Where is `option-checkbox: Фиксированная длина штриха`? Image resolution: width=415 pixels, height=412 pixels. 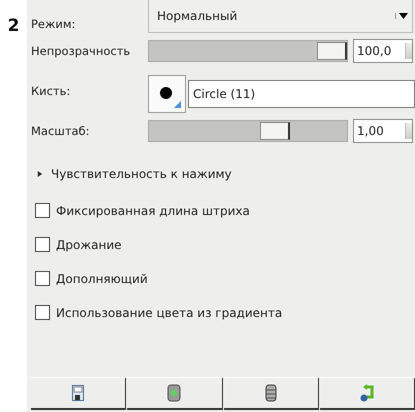
option-checkbox: Фиксированная длина штриха is located at coordinates (225, 210).